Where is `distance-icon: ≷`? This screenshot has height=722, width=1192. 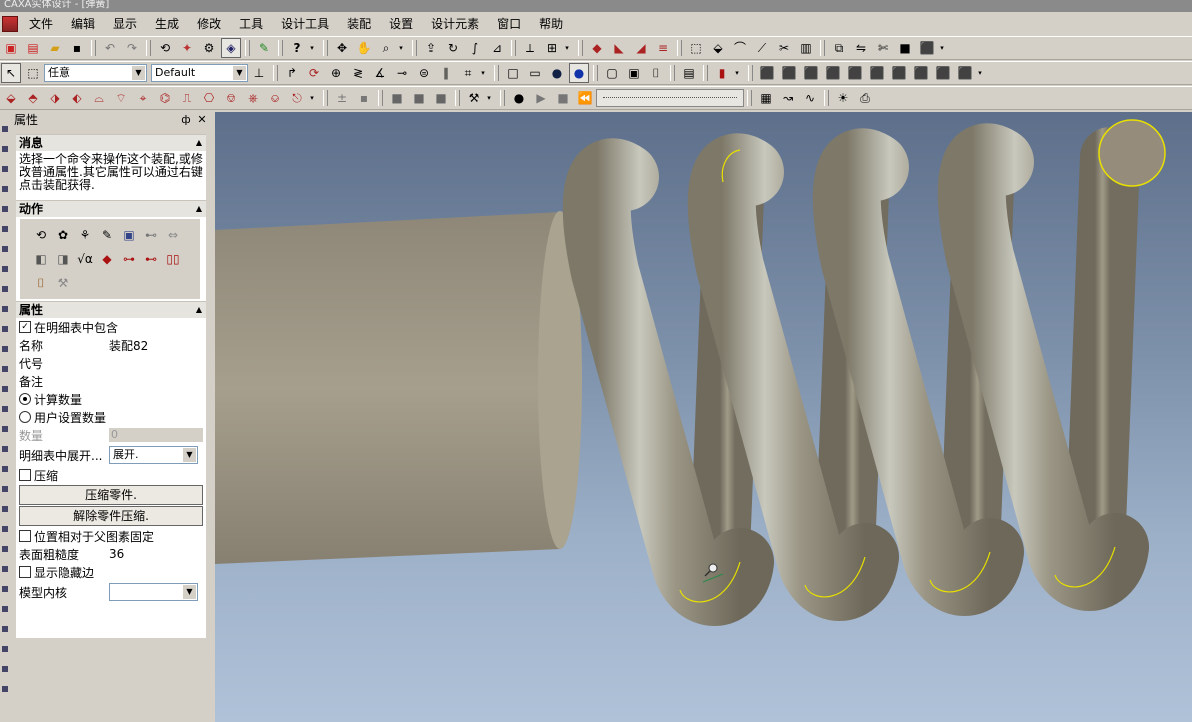
distance-icon: ≷ is located at coordinates (358, 73).